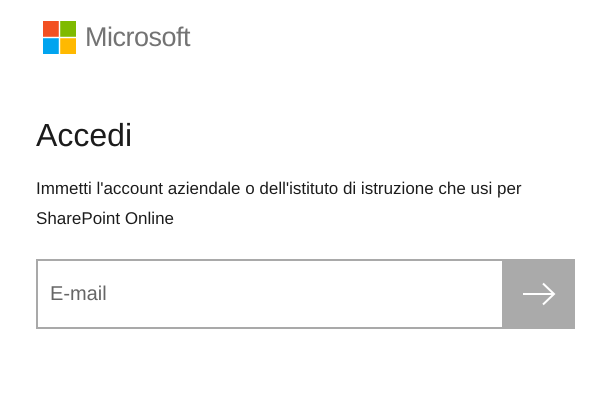  What do you see at coordinates (279, 204) in the screenshot?
I see `instructions-text: Immetti l'account aziendale o dell'istituto di istruzione che usi per SharePoint Online` at bounding box center [279, 204].